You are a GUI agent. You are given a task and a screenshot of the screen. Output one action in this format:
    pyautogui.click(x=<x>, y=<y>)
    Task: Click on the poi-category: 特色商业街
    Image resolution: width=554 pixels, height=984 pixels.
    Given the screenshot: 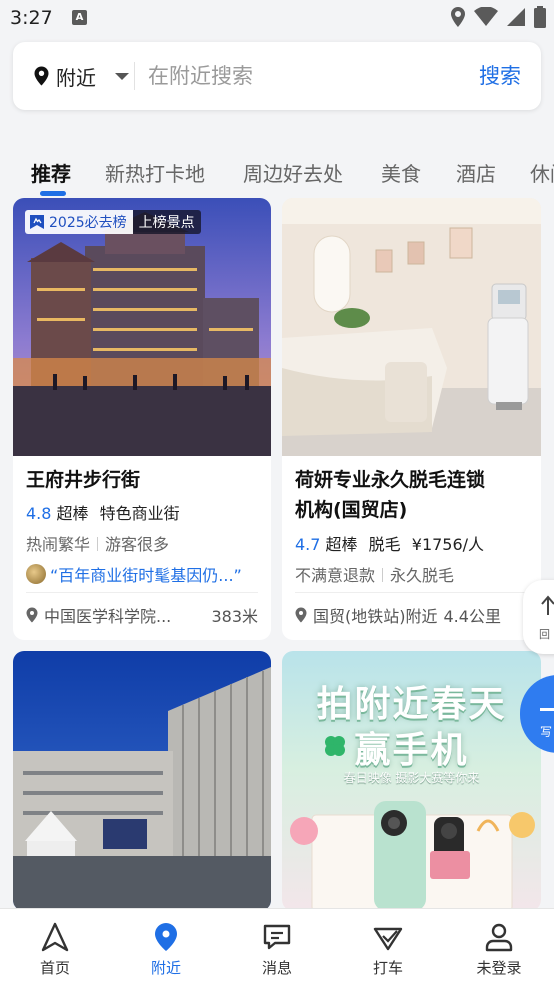 What is the action you would take?
    pyautogui.click(x=139, y=513)
    